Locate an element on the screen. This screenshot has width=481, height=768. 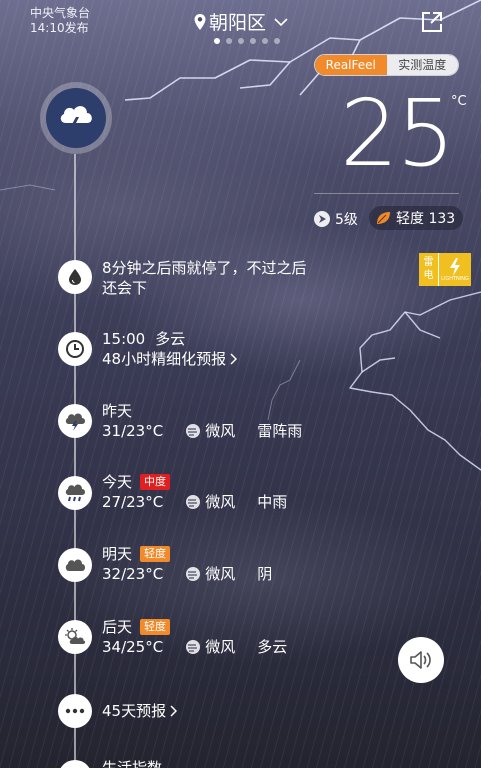
voice-broadcast-button is located at coordinates (421, 660).